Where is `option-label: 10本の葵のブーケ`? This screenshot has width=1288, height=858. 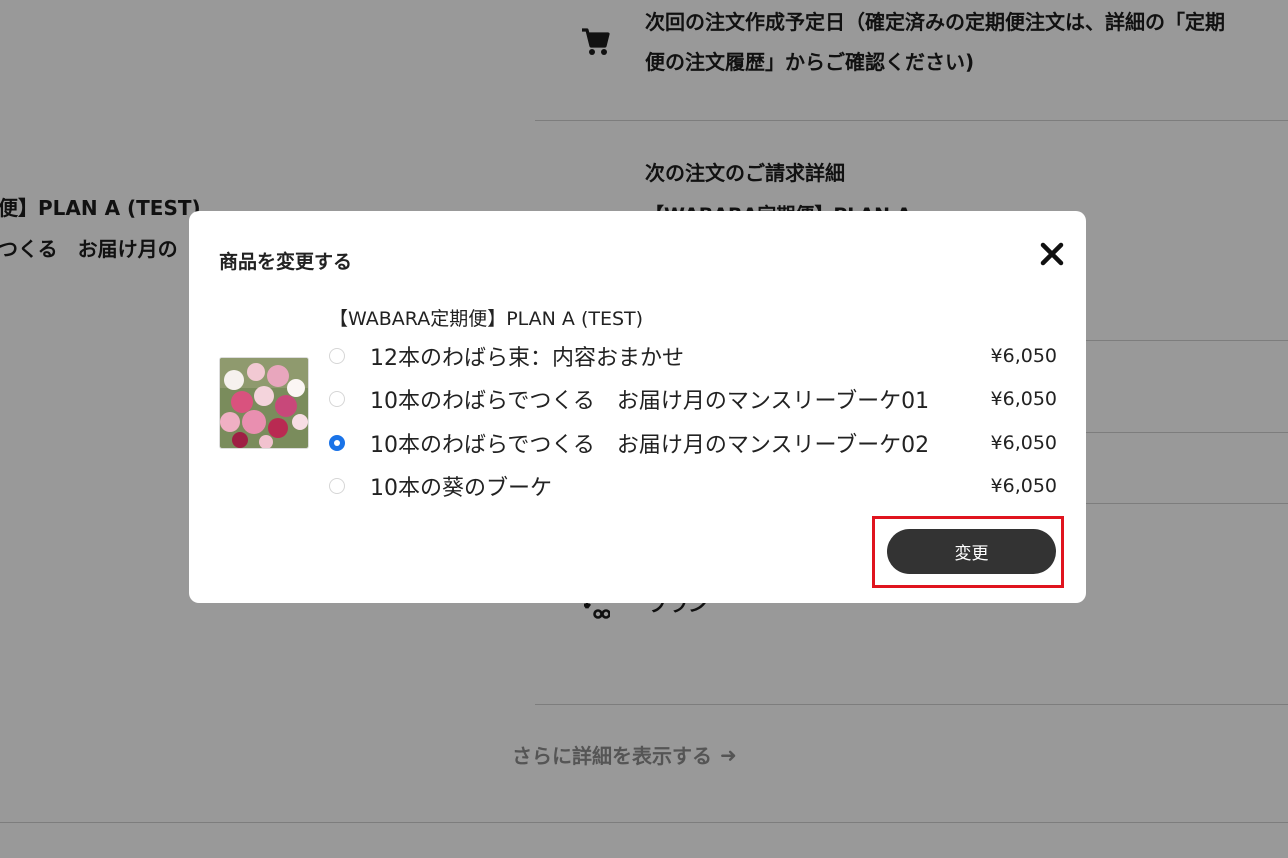
option-label: 10本の葵のブーケ is located at coordinates (461, 488).